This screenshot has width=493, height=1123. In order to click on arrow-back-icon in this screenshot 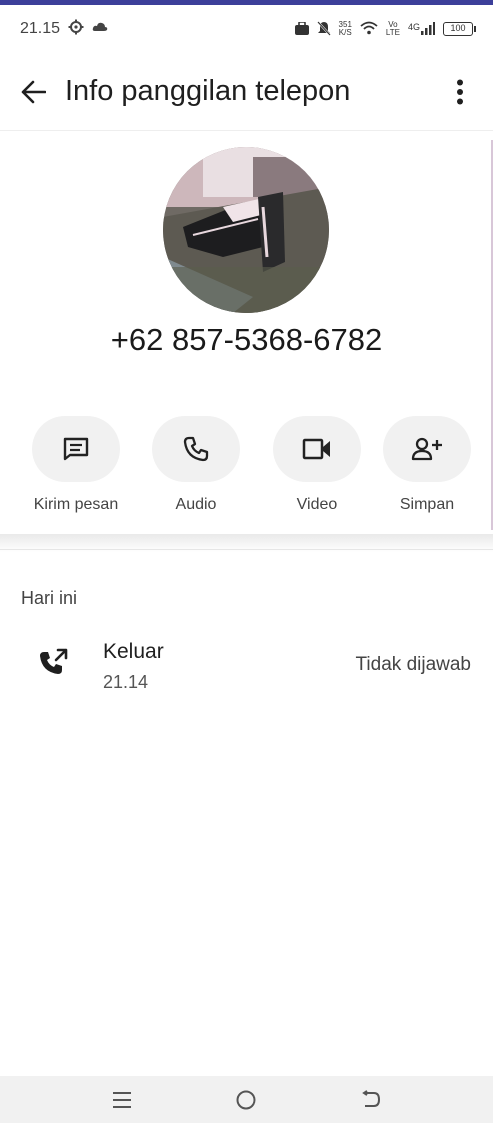, I will do `click(33, 91)`.